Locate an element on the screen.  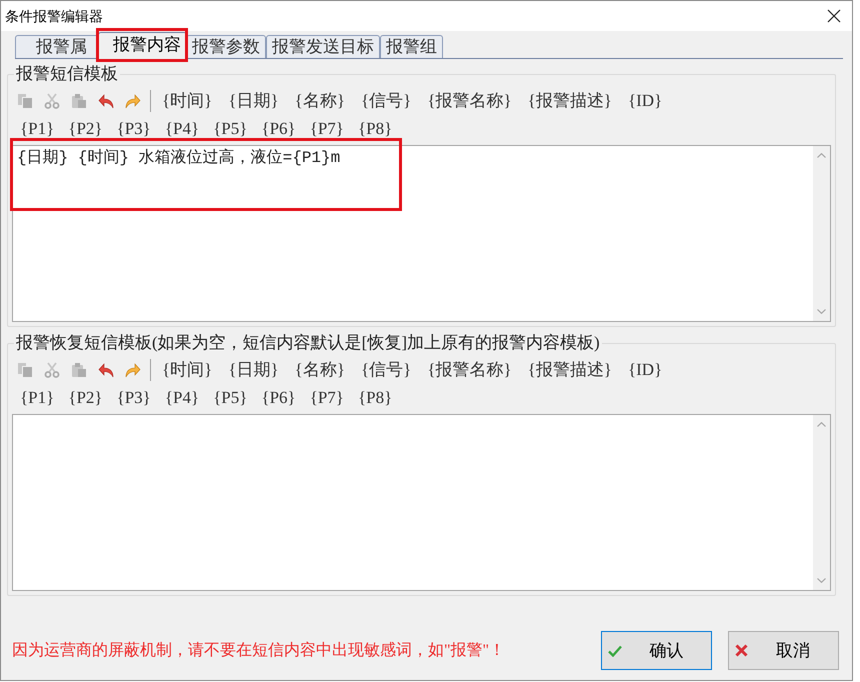
cross-icon is located at coordinates (741, 650).